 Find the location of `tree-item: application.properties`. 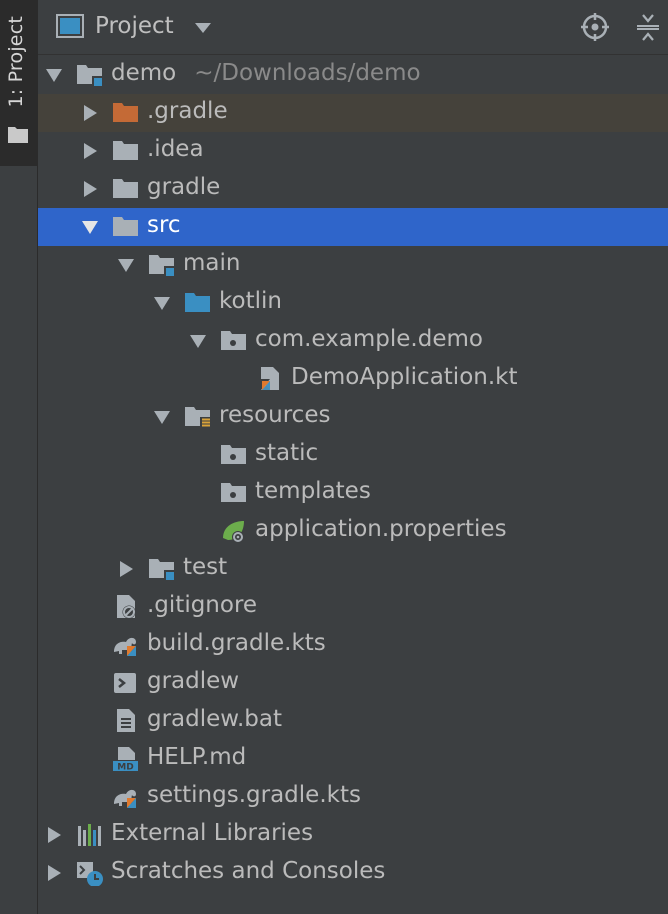

tree-item: application.properties is located at coordinates (353, 531).